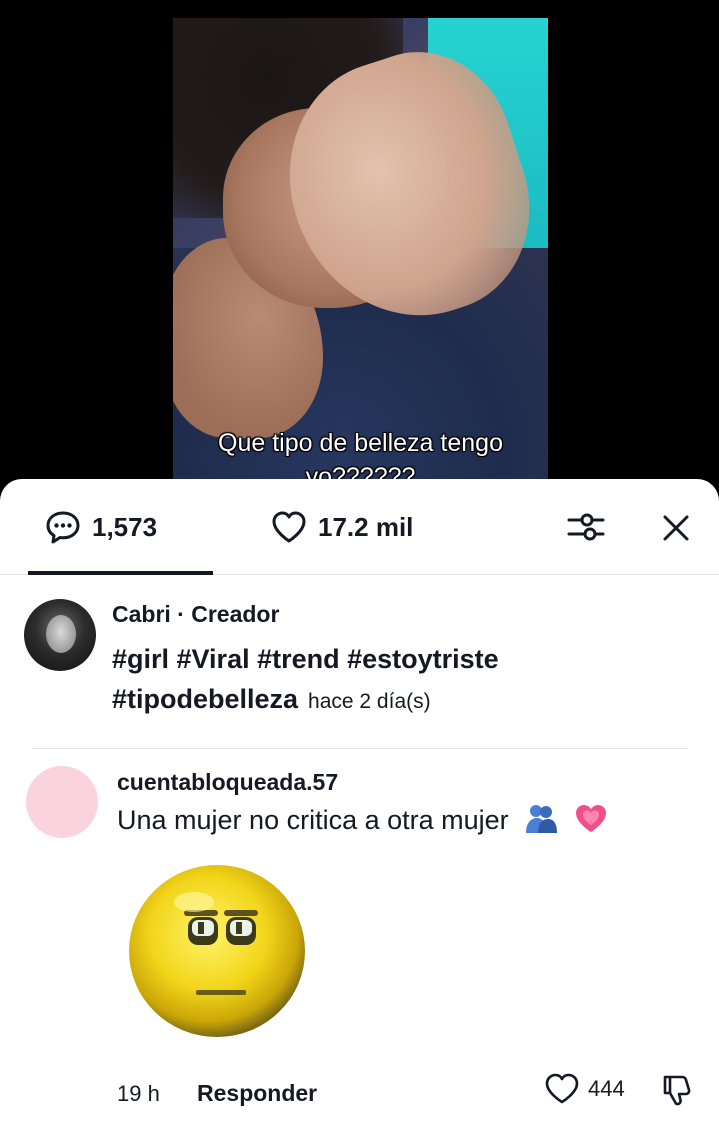 The height and width of the screenshot is (1126, 719). What do you see at coordinates (141, 614) in the screenshot?
I see `creator-name: Cabri` at bounding box center [141, 614].